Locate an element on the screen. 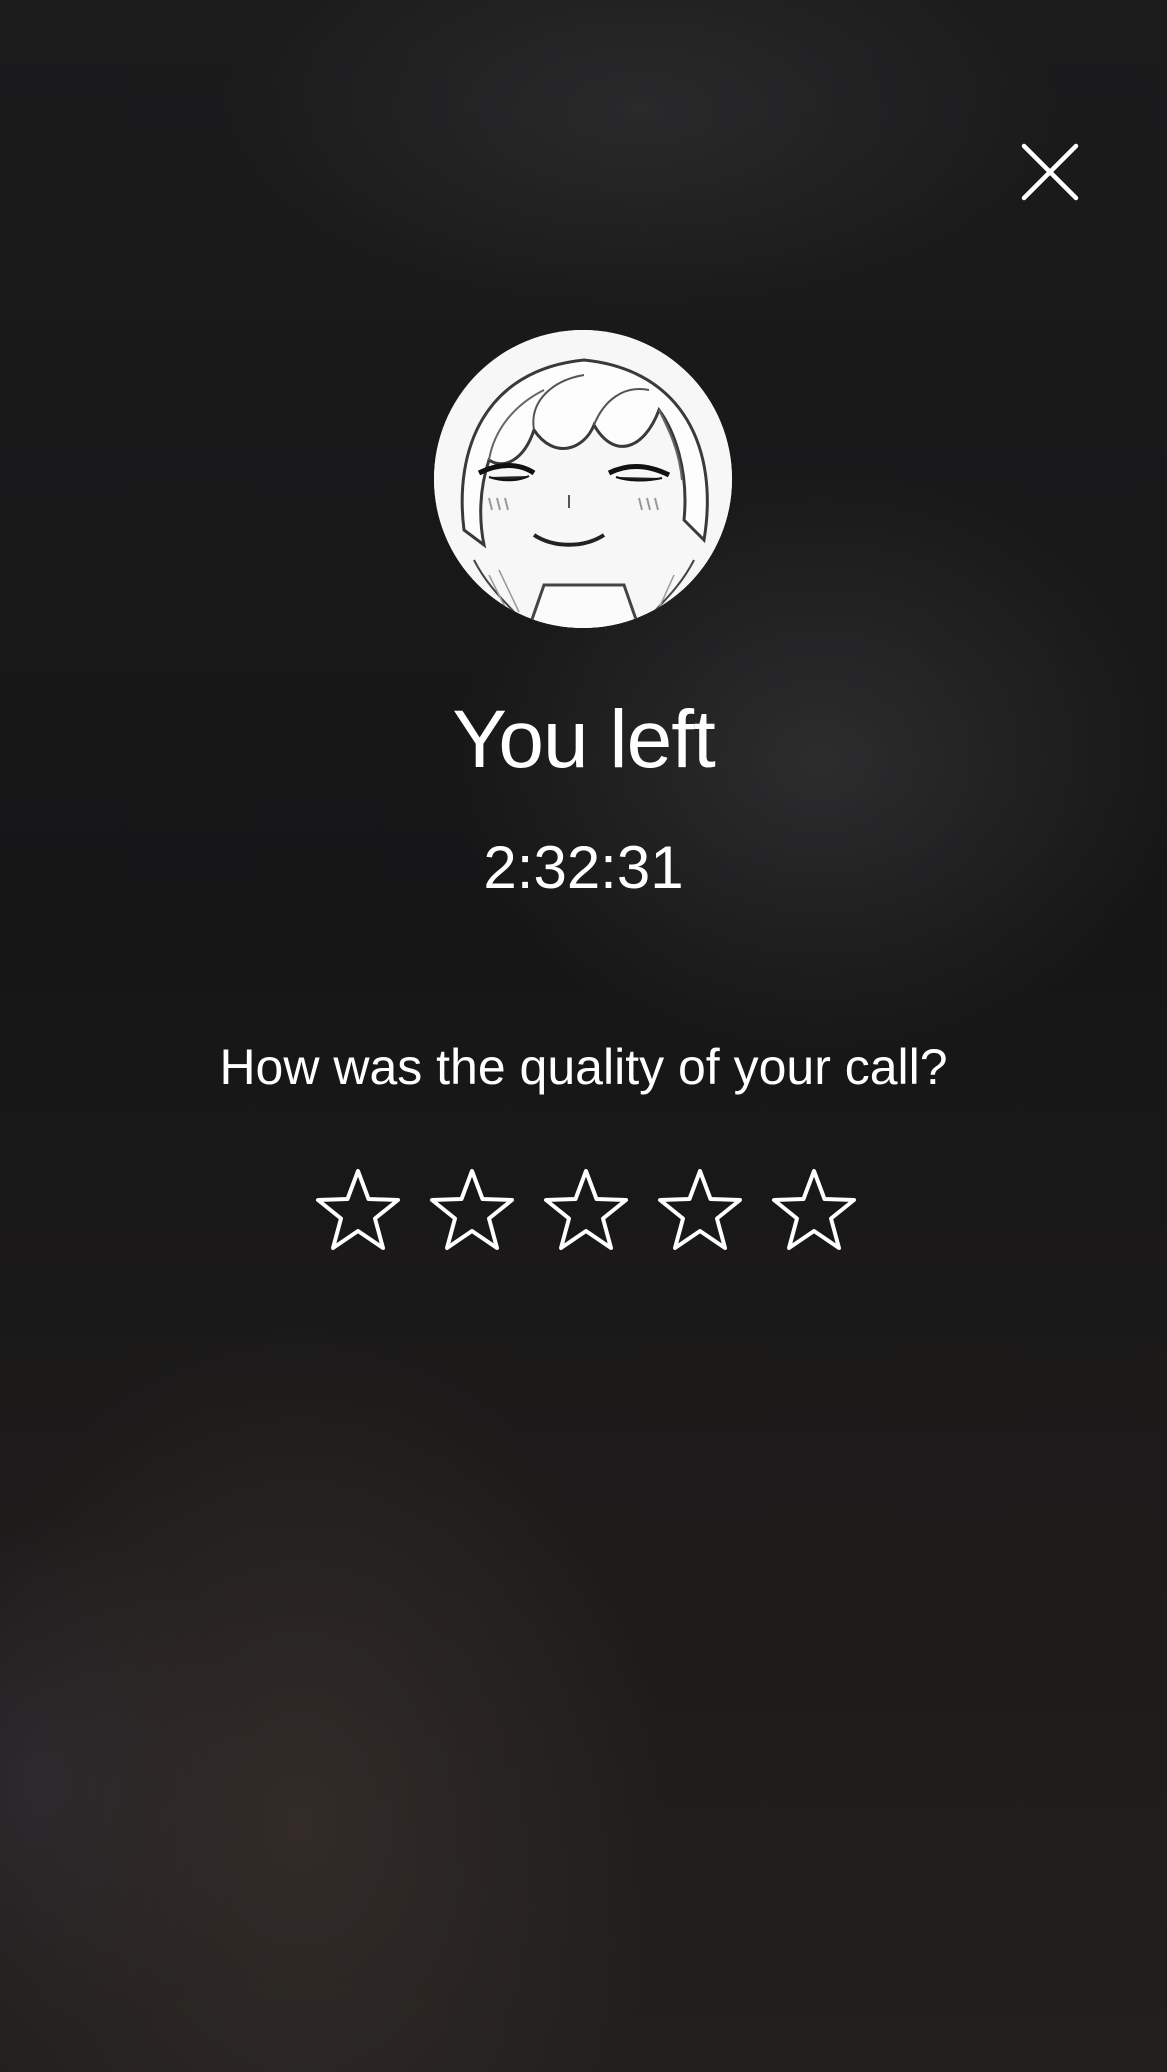 The image size is (1167, 2072). close-icon is located at coordinates (1050, 172).